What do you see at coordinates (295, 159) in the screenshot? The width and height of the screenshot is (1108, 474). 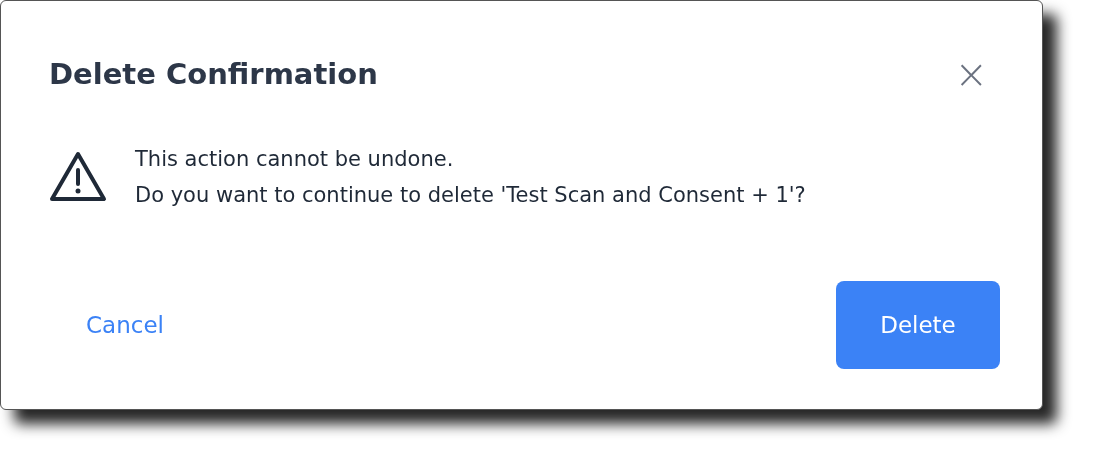 I see `message-text: This action cannot be undone.` at bounding box center [295, 159].